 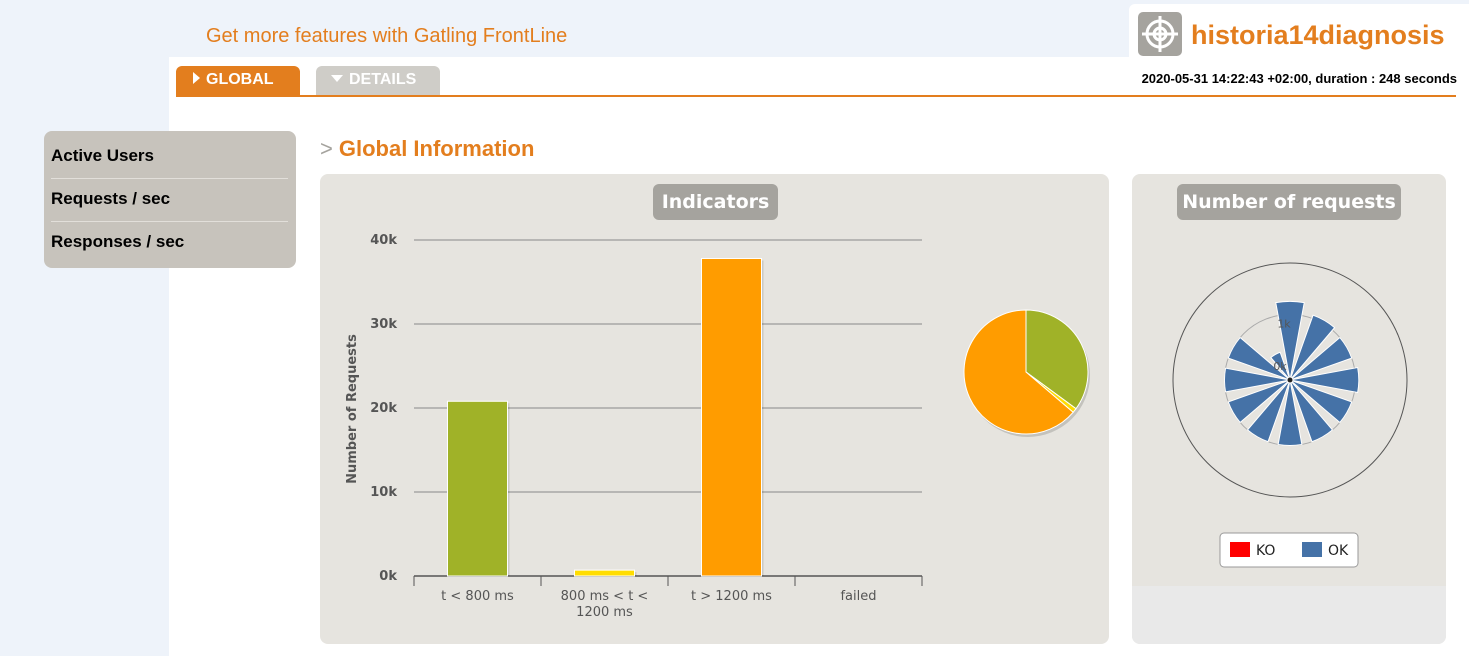 I want to click on tab-underline, so click(x=816, y=96).